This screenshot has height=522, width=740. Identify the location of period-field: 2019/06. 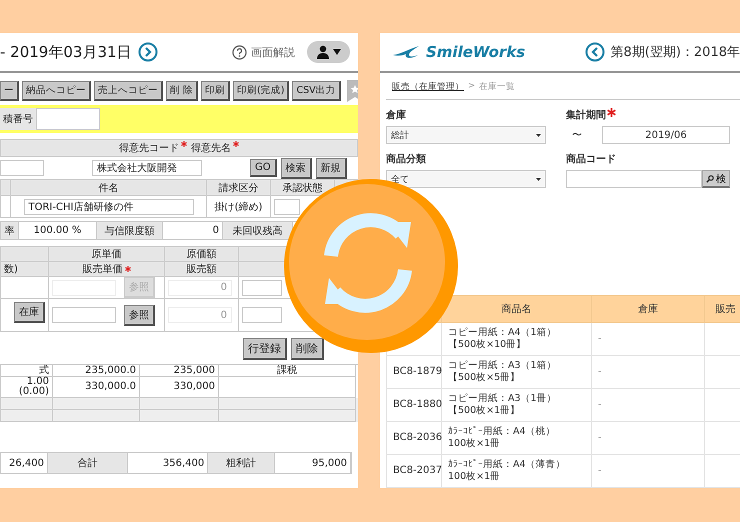
(666, 135).